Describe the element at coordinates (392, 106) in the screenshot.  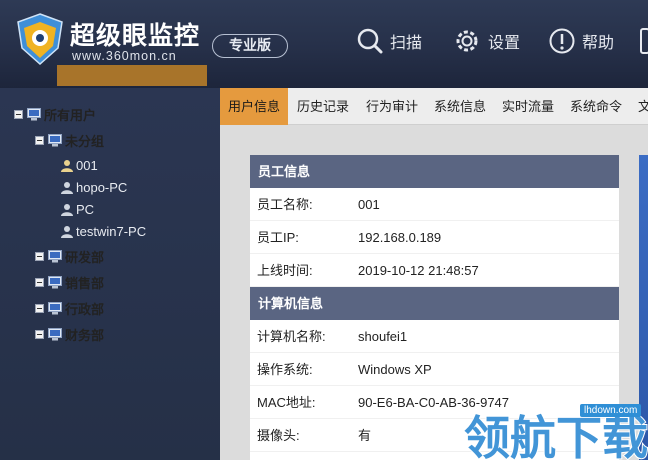
I see `tab-audit: 行为审计` at that location.